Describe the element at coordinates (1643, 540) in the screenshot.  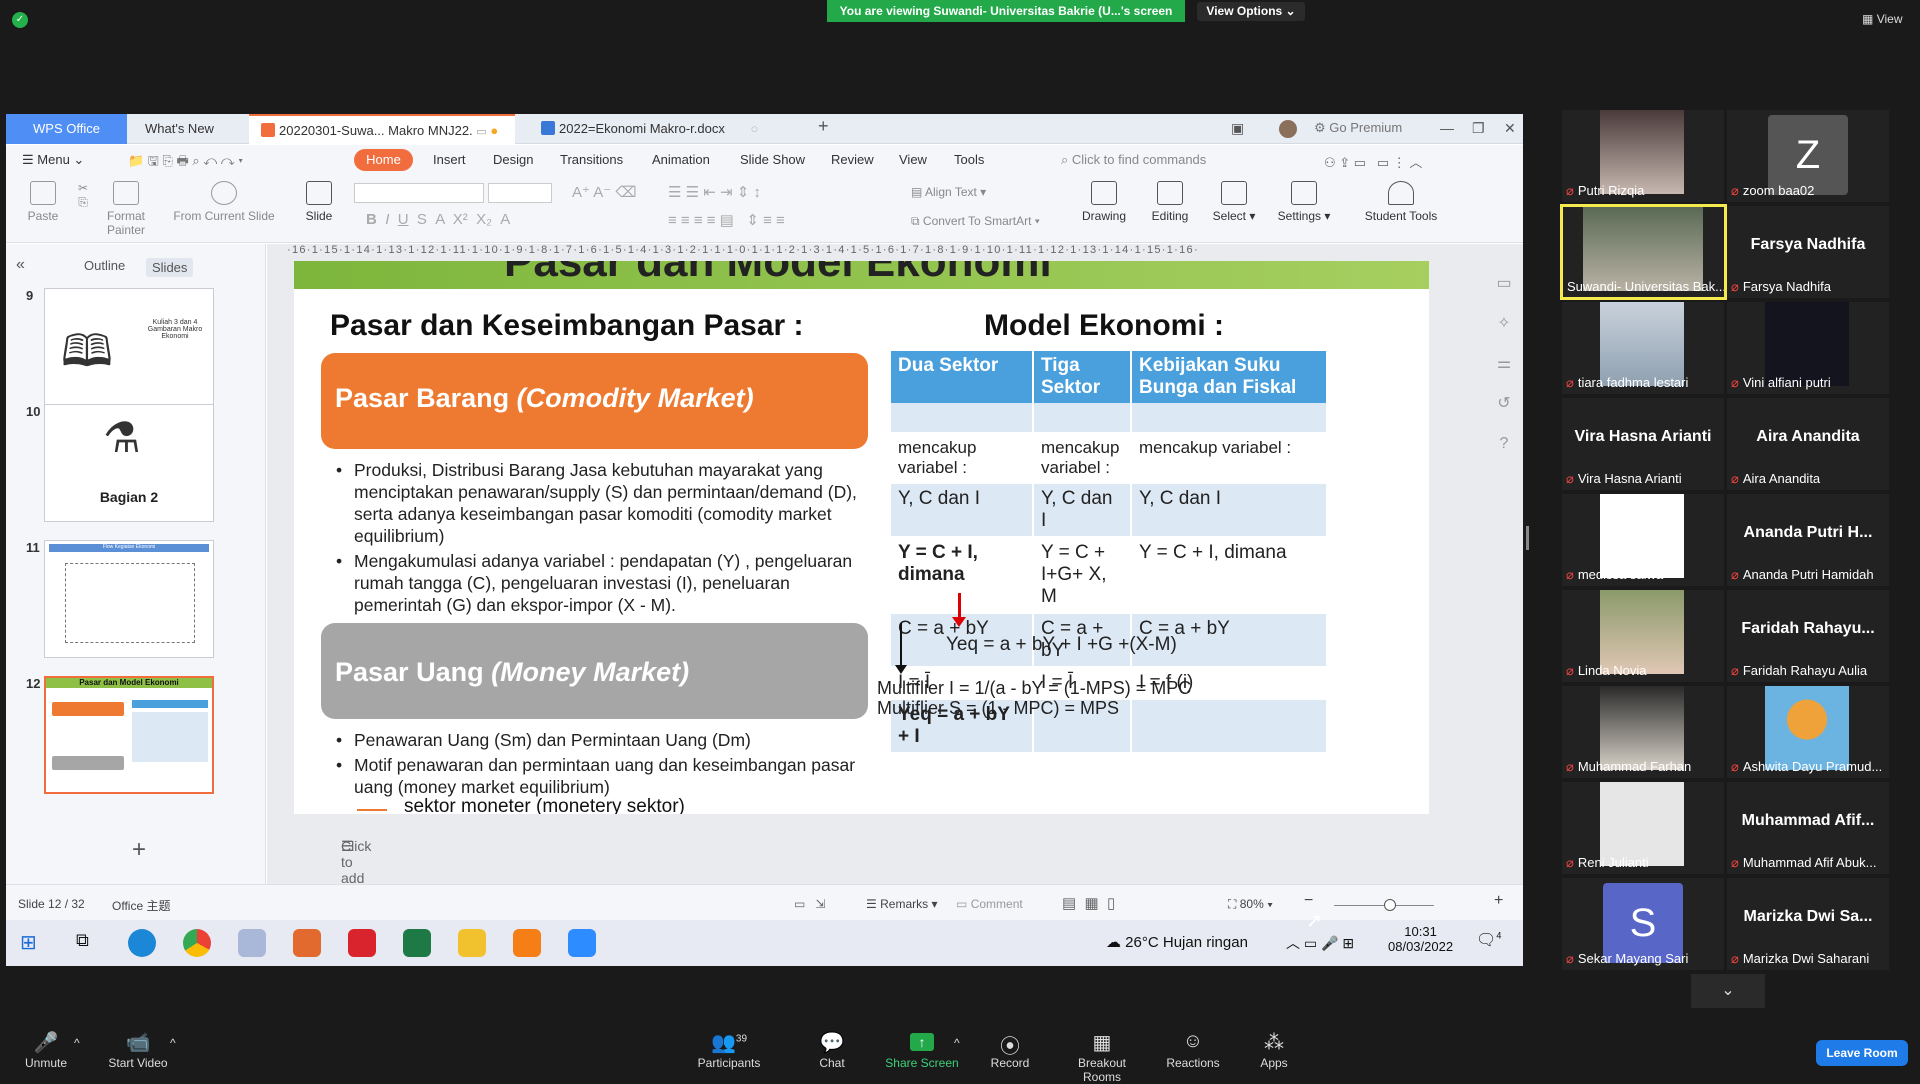
I see `participant-tile: ⌀ medissa salwa` at that location.